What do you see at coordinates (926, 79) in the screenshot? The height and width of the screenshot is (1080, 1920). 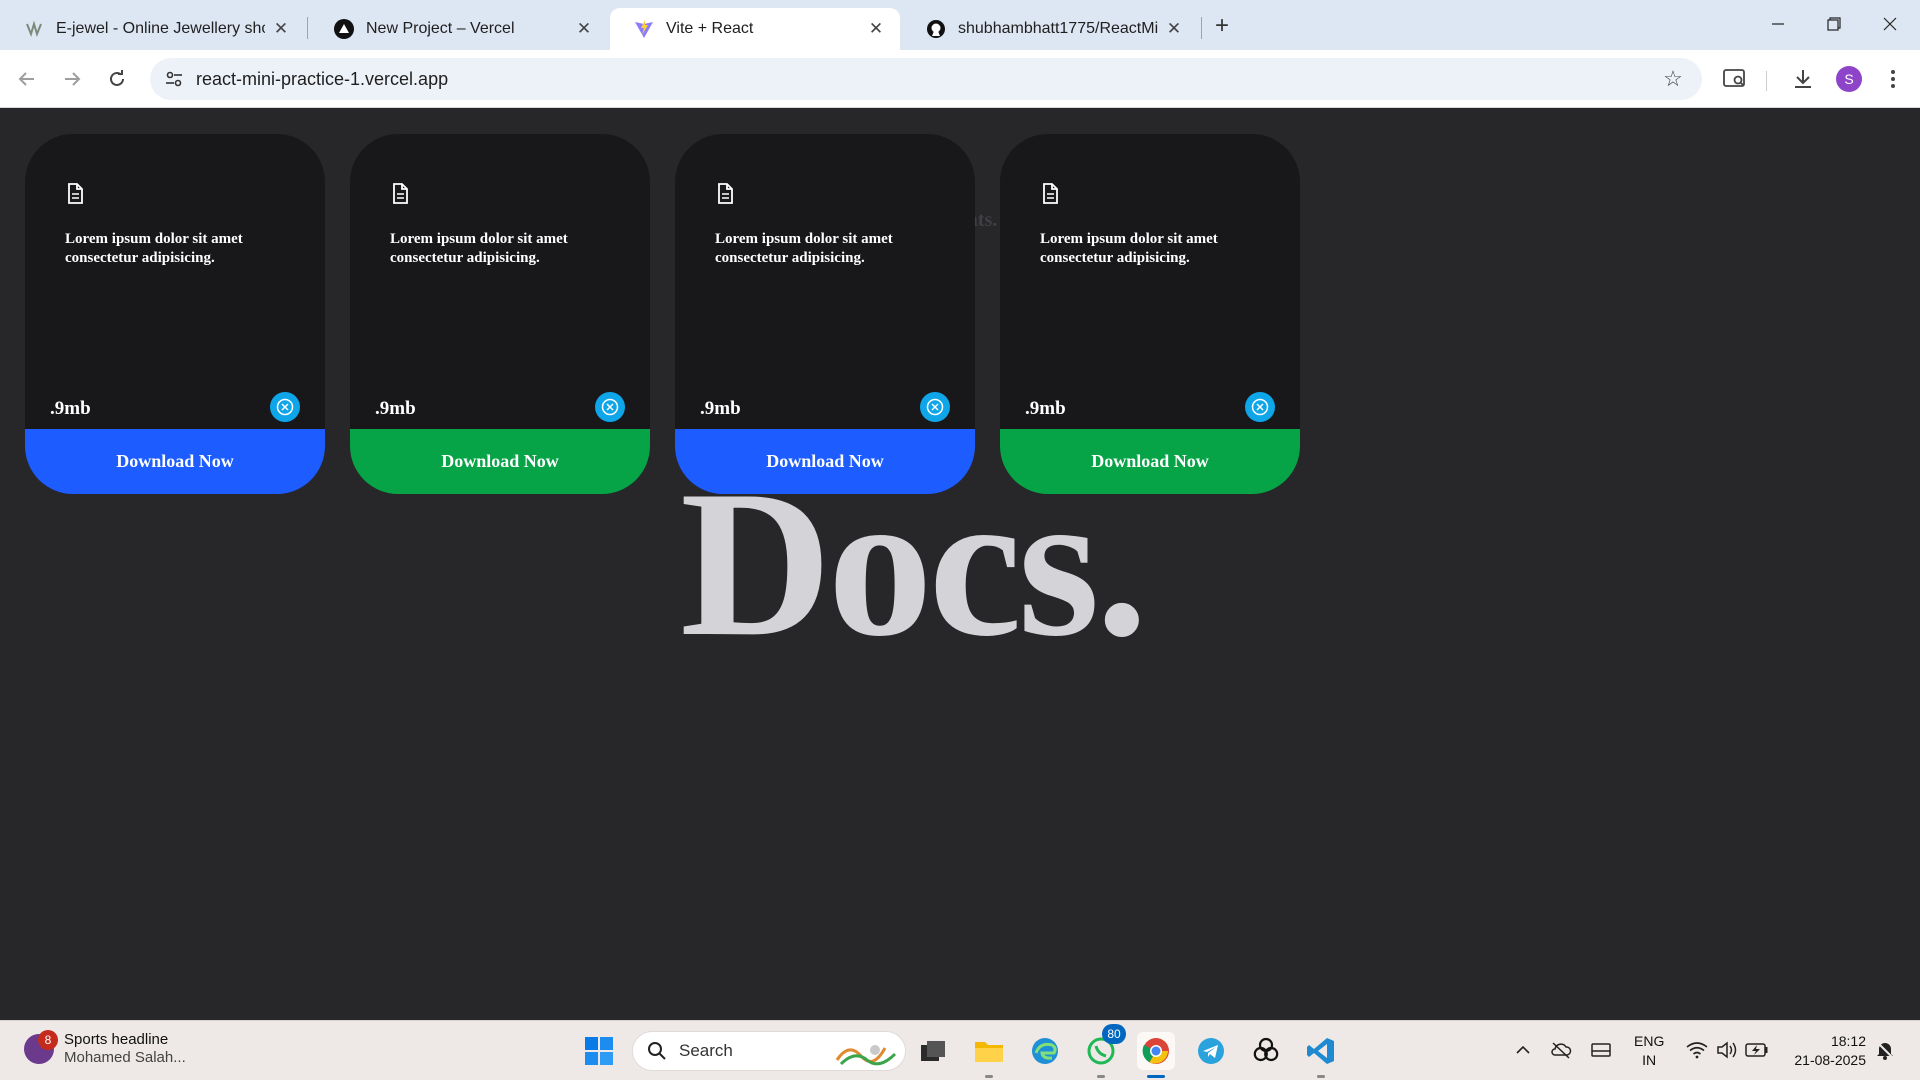 I see `address-bar: react-mini-practice-1.vercel.app ☆` at bounding box center [926, 79].